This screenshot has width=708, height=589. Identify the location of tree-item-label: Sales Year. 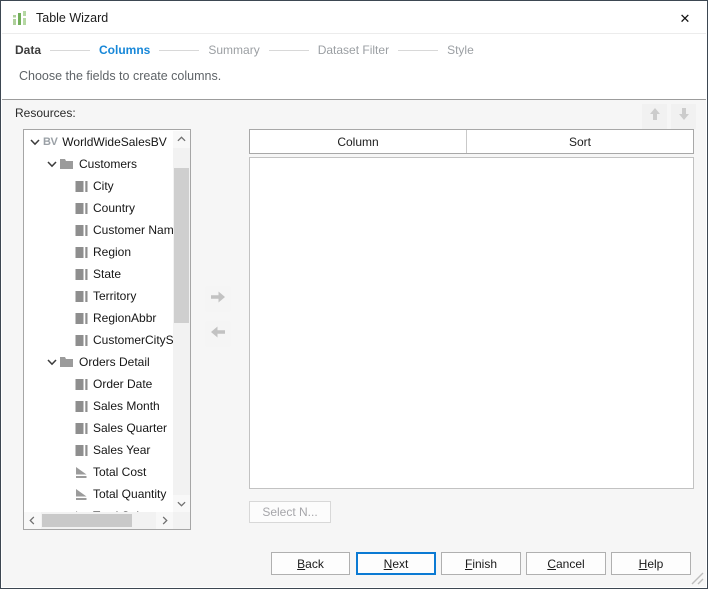
(122, 450).